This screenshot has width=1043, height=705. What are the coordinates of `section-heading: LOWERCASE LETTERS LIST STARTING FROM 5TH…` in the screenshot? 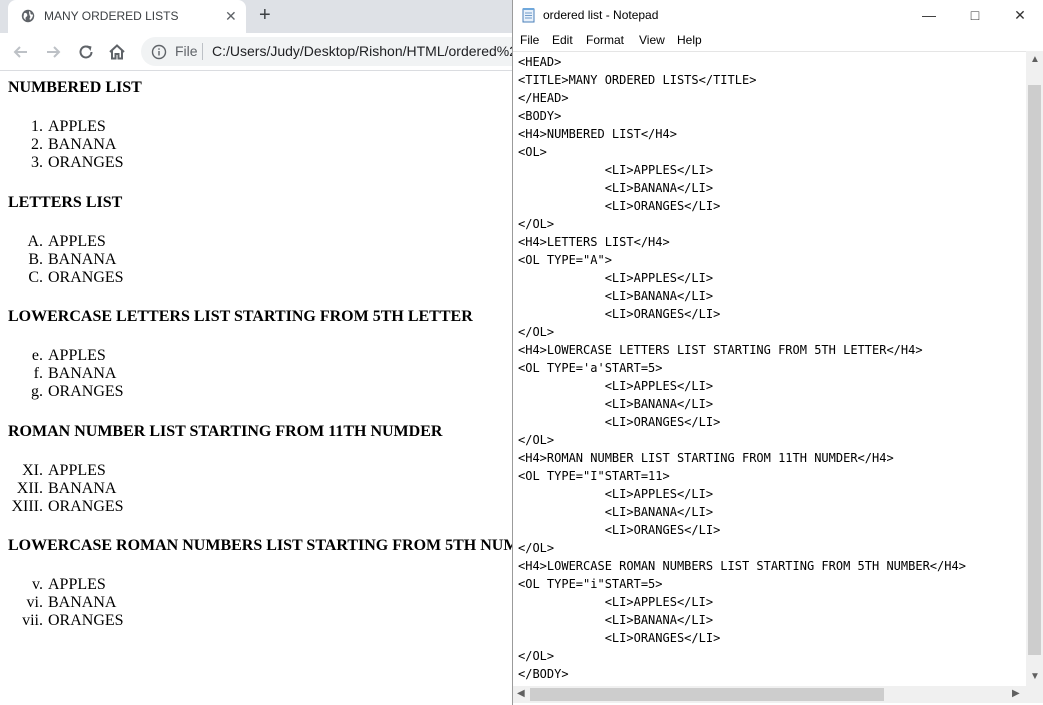 It's located at (240, 316).